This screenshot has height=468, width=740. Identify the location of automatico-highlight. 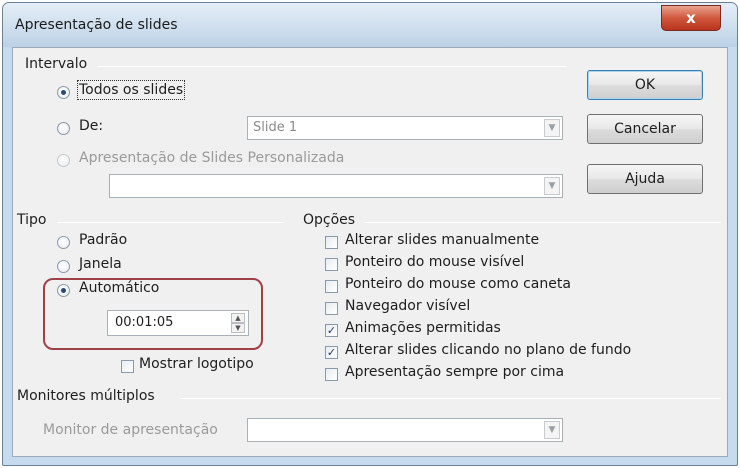
(153, 314).